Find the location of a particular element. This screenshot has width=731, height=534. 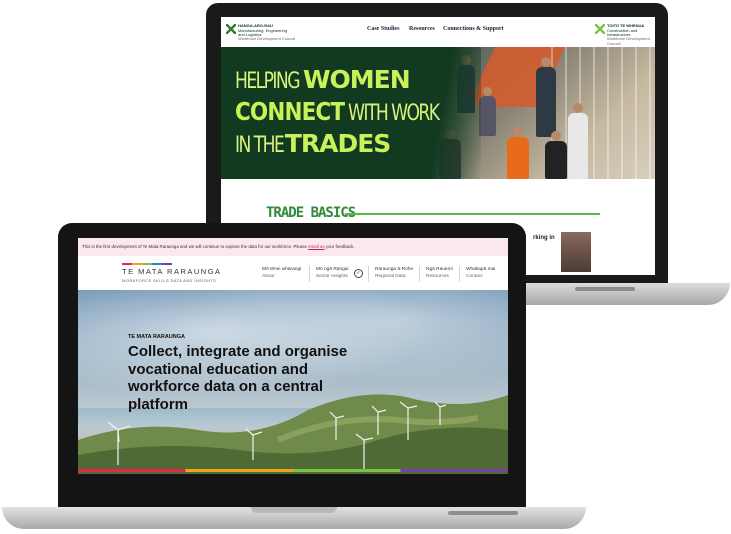

footer-color-strip is located at coordinates (293, 470).